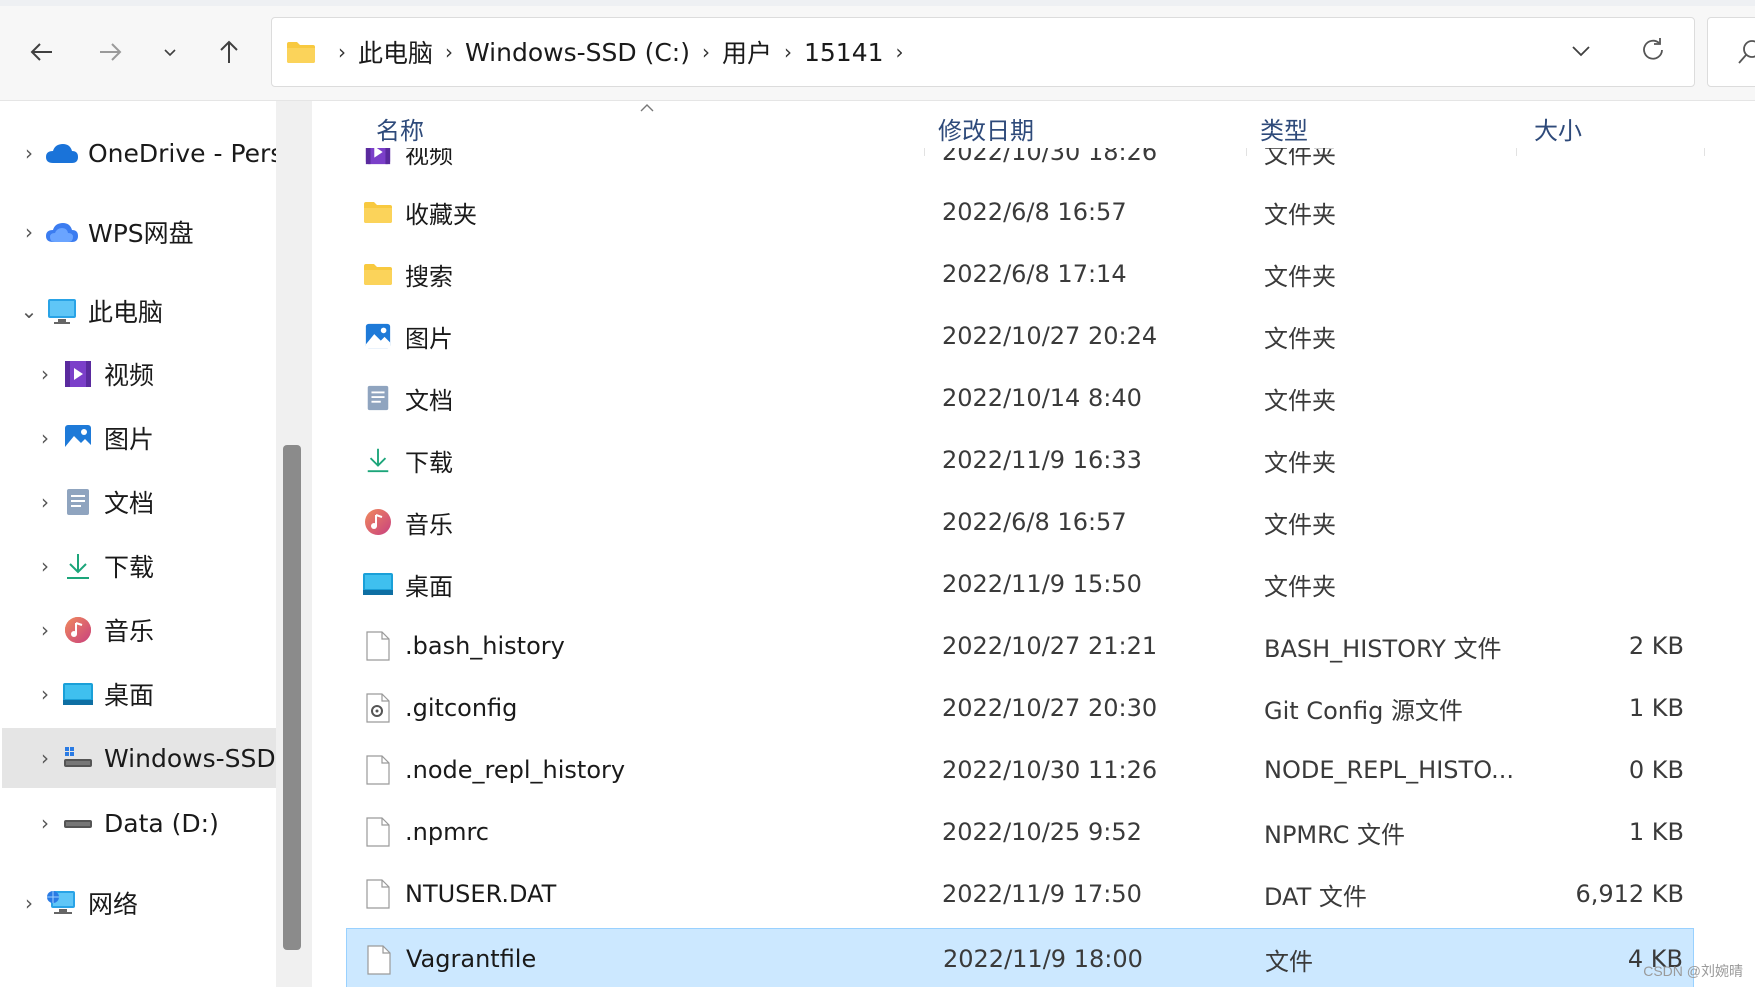  I want to click on sidebar-item-downloads: › 下载, so click(92, 566).